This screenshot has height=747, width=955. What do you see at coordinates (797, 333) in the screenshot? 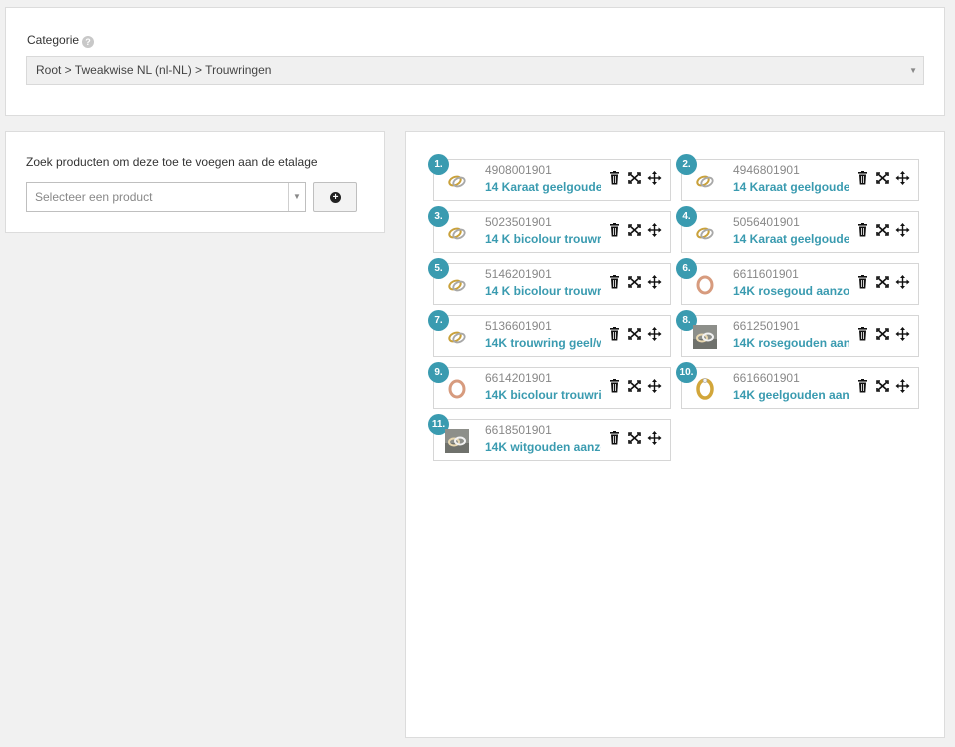
I see `product-card: 8.661250190114K rosegouden aanzoek` at bounding box center [797, 333].